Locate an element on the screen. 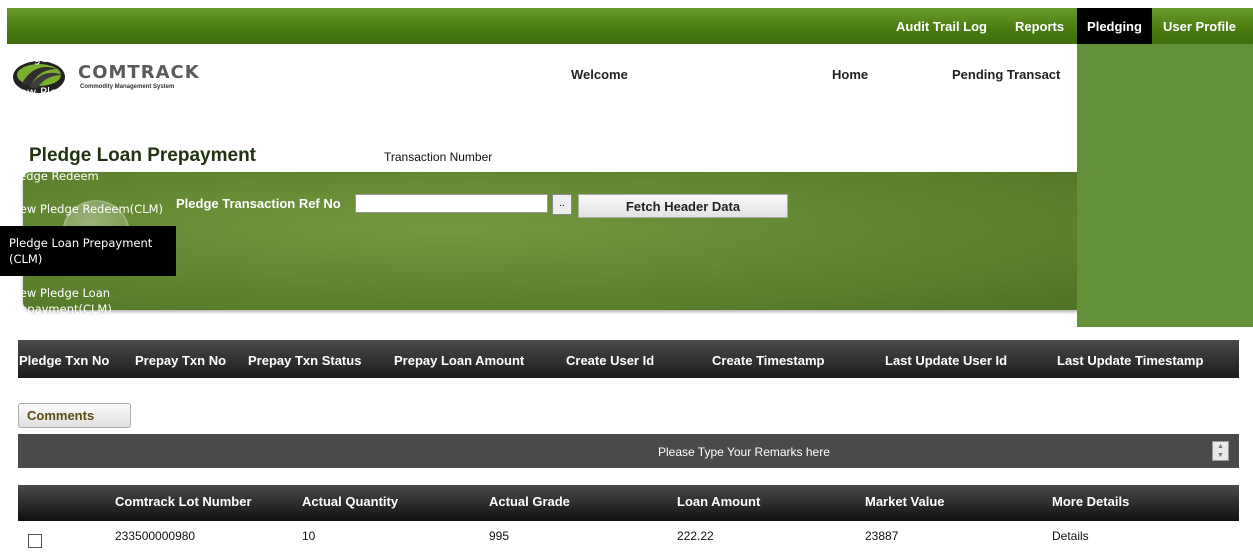  nav-pledging: Pledging is located at coordinates (1114, 26).